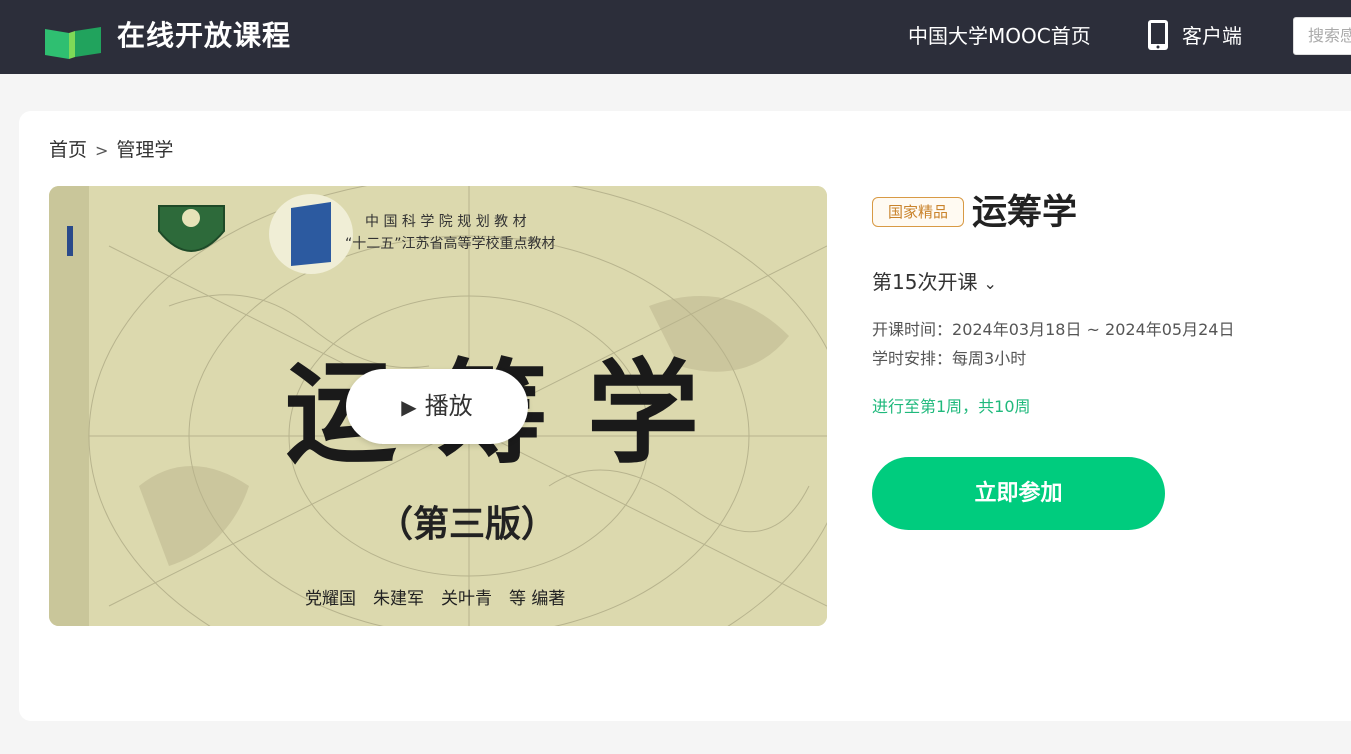 The height and width of the screenshot is (754, 1351). Describe the element at coordinates (999, 36) in the screenshot. I see `mooc-home-link: 中国大学MOOC首页` at that location.